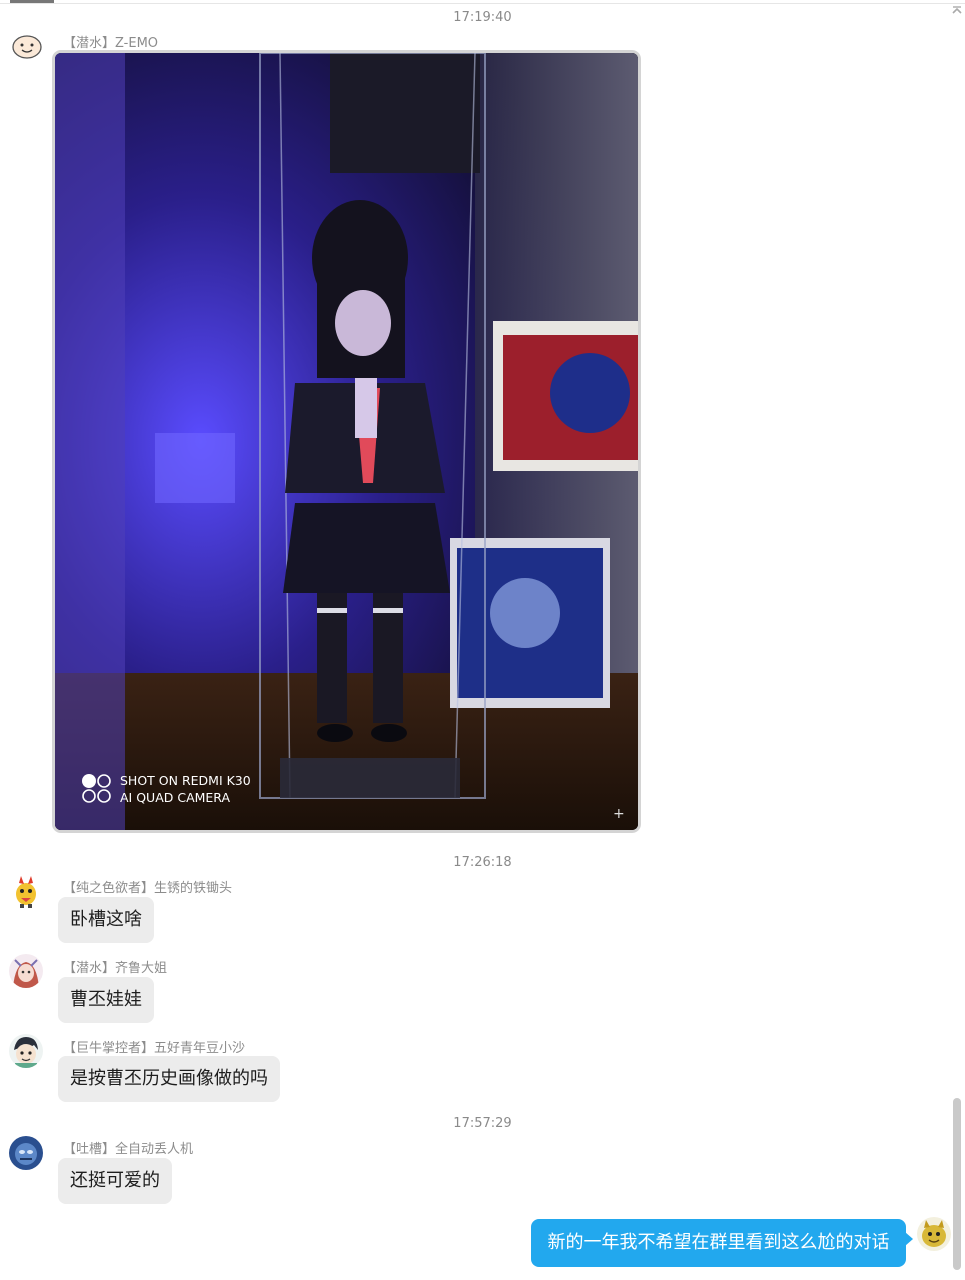  Describe the element at coordinates (115, 968) in the screenshot. I see `sender-name: 【潜水】齐鲁大姐` at that location.